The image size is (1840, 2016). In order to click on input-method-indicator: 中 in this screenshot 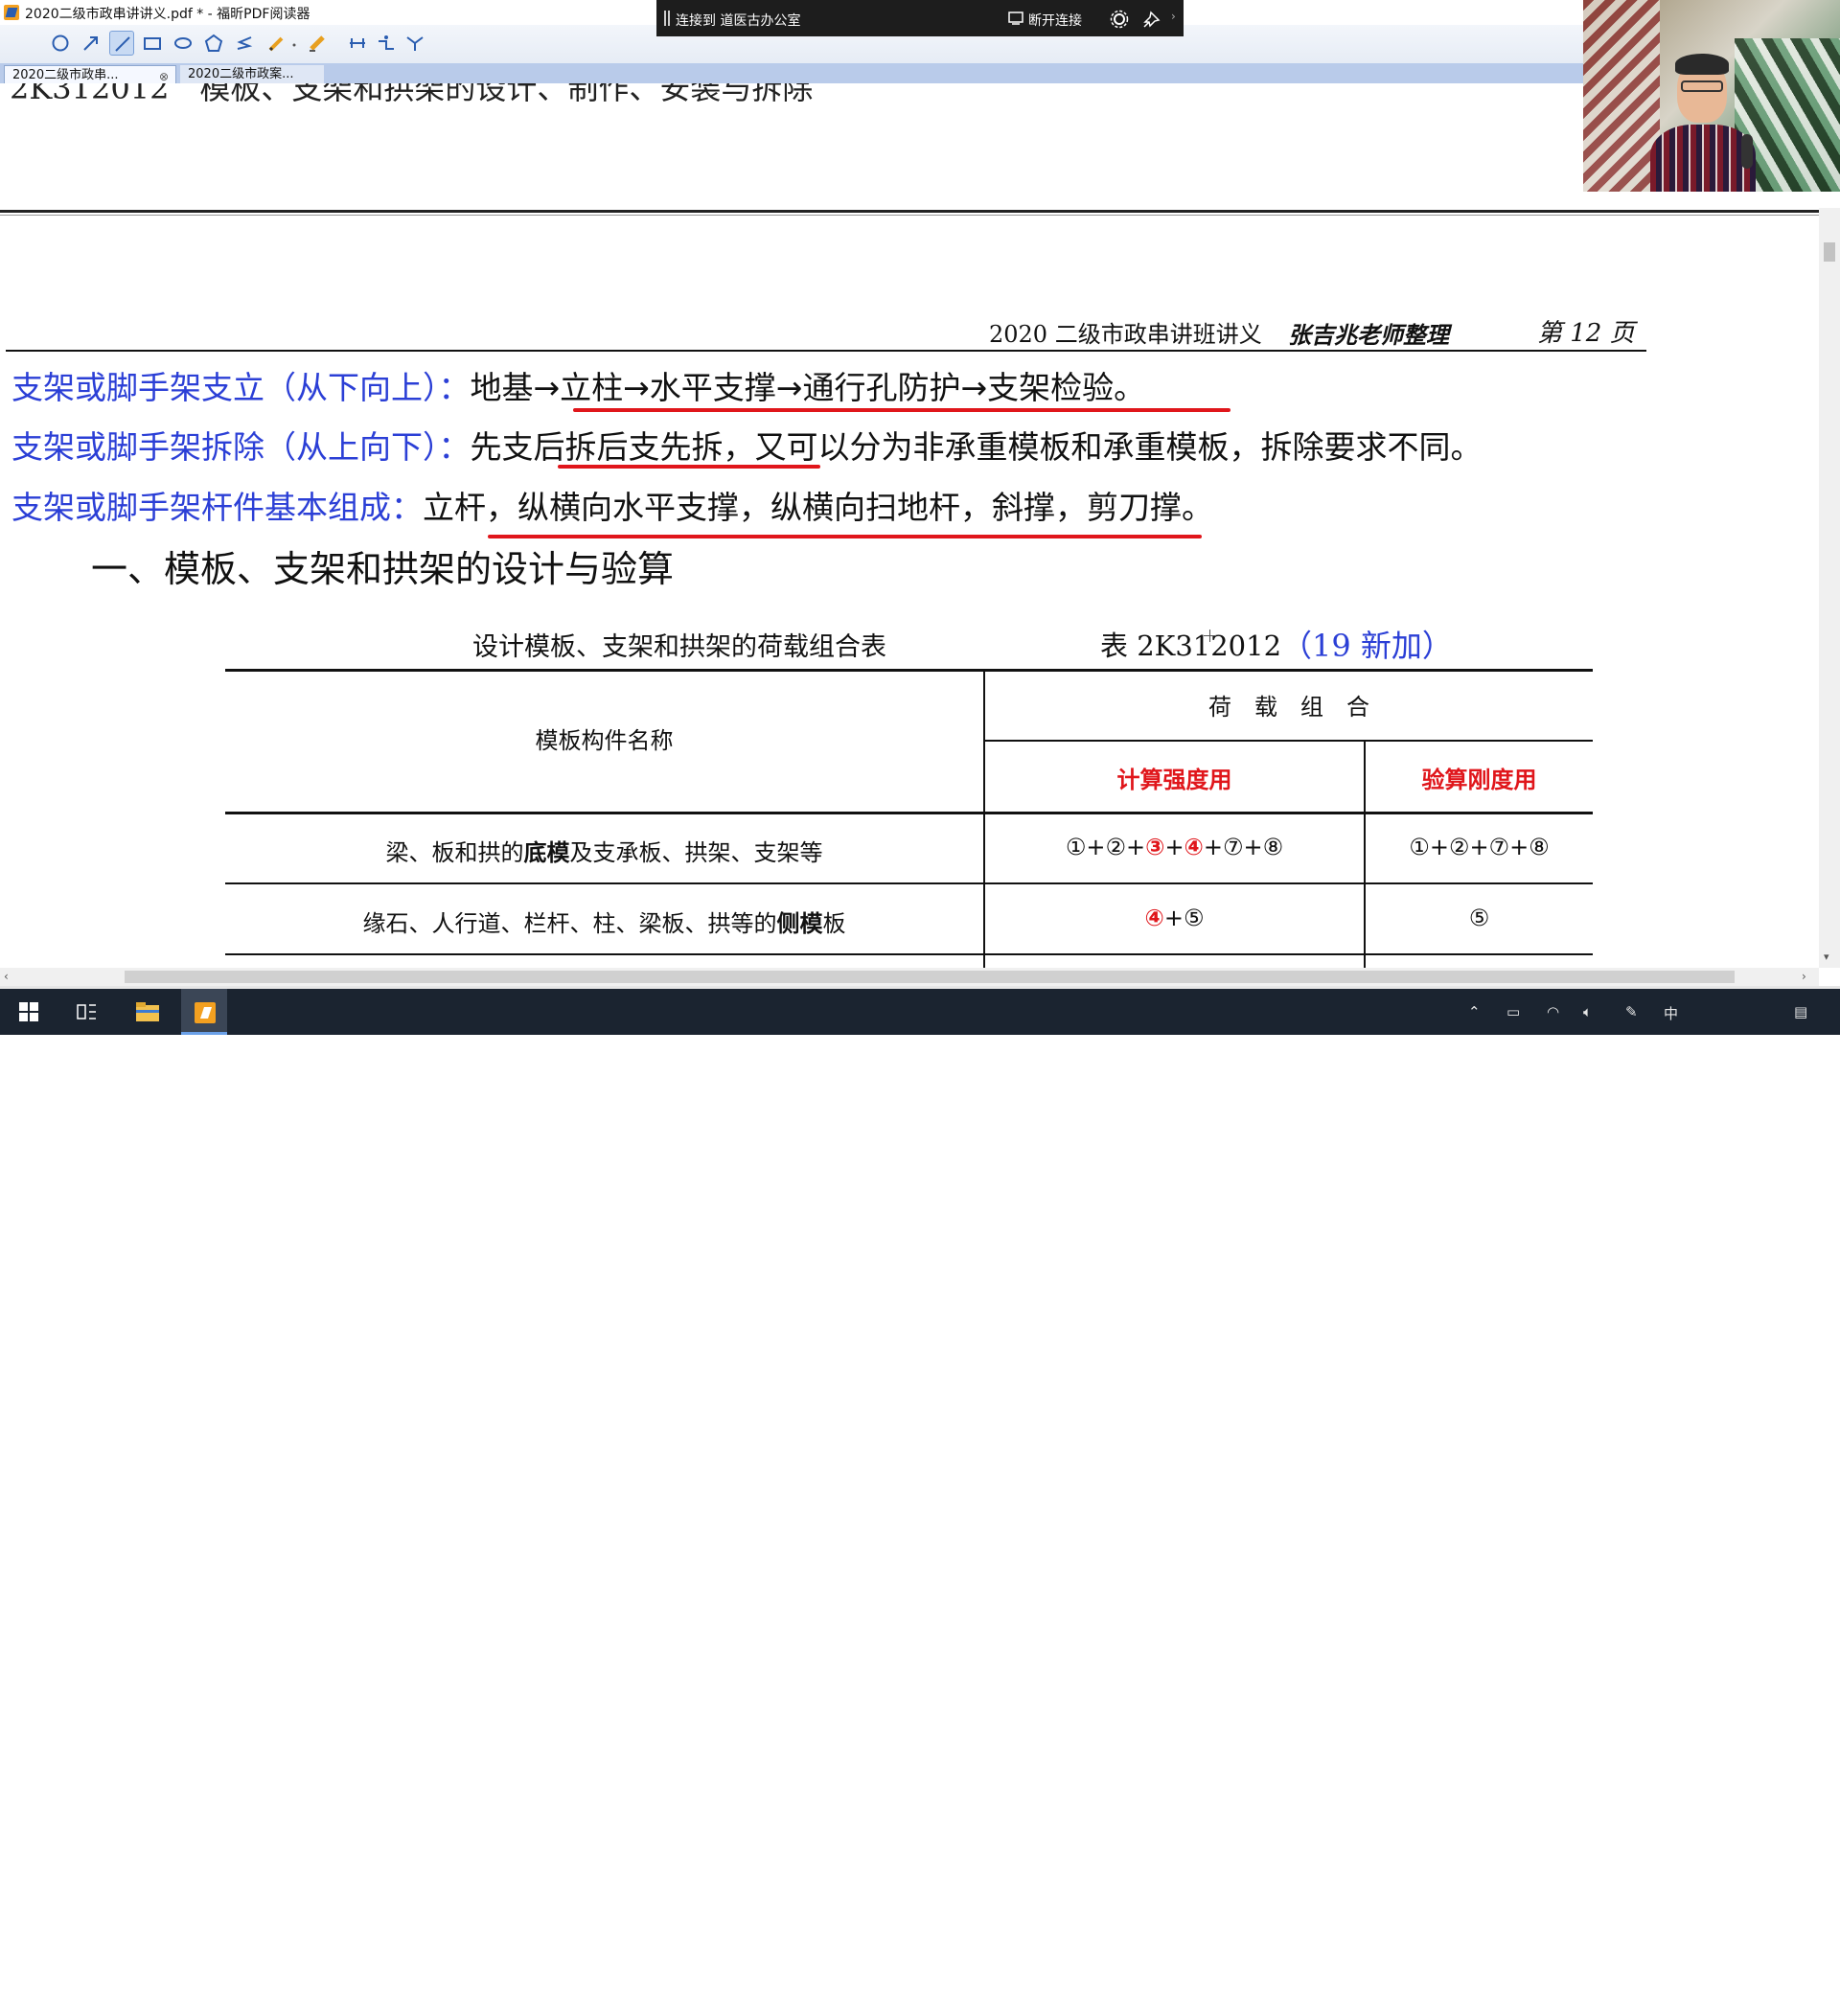, I will do `click(1671, 1013)`.